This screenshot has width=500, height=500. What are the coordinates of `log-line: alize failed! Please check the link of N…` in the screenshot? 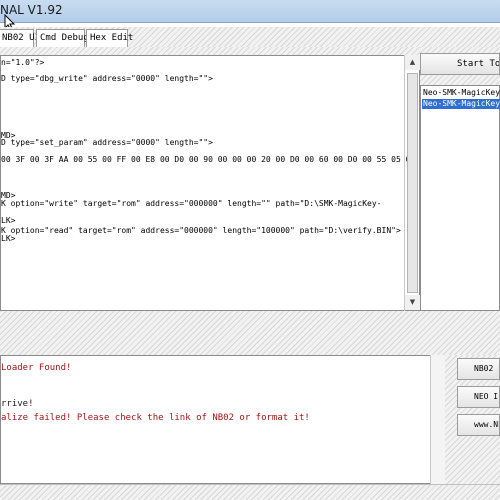 It's located at (155, 418).